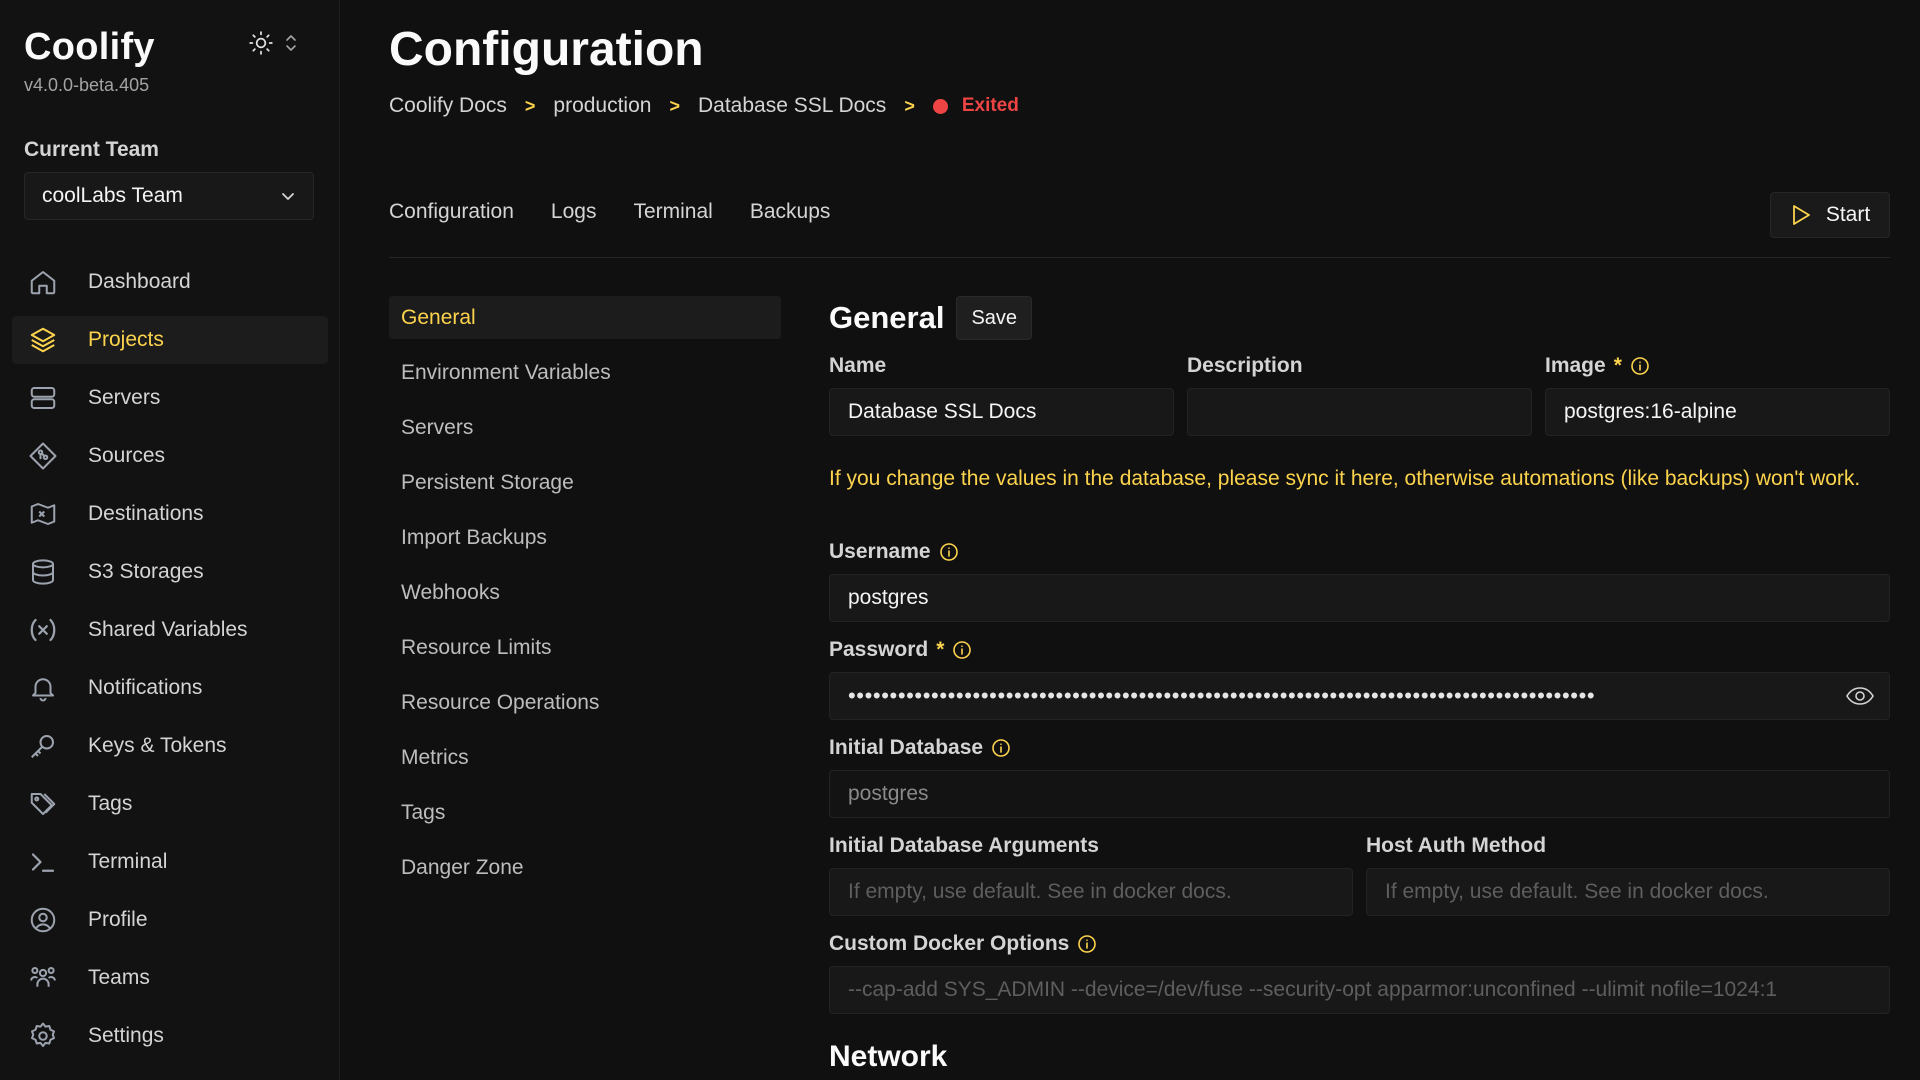 Image resolution: width=1920 pixels, height=1080 pixels. What do you see at coordinates (858, 365) in the screenshot?
I see `name-label-text: Name` at bounding box center [858, 365].